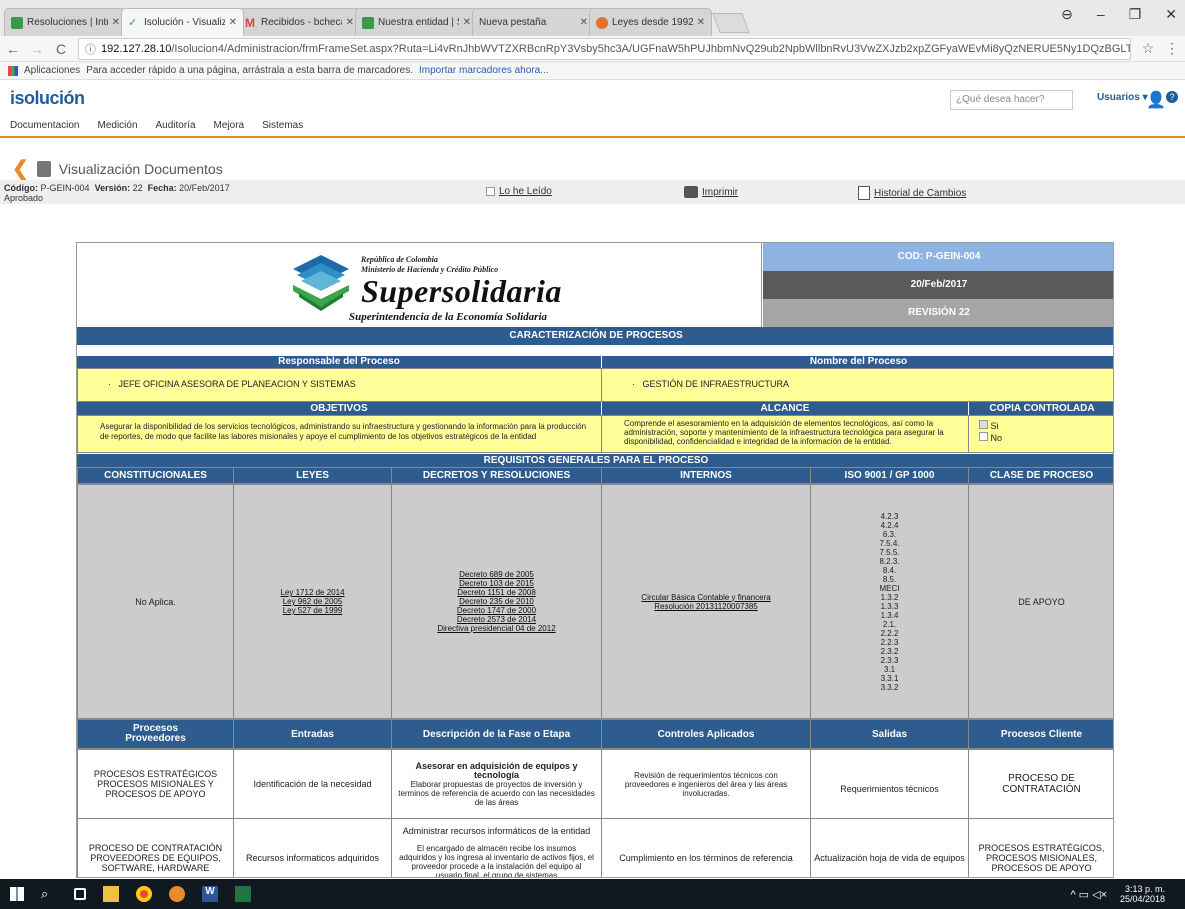  What do you see at coordinates (339, 362) in the screenshot?
I see `responsable-header: Responsable del Proceso` at bounding box center [339, 362].